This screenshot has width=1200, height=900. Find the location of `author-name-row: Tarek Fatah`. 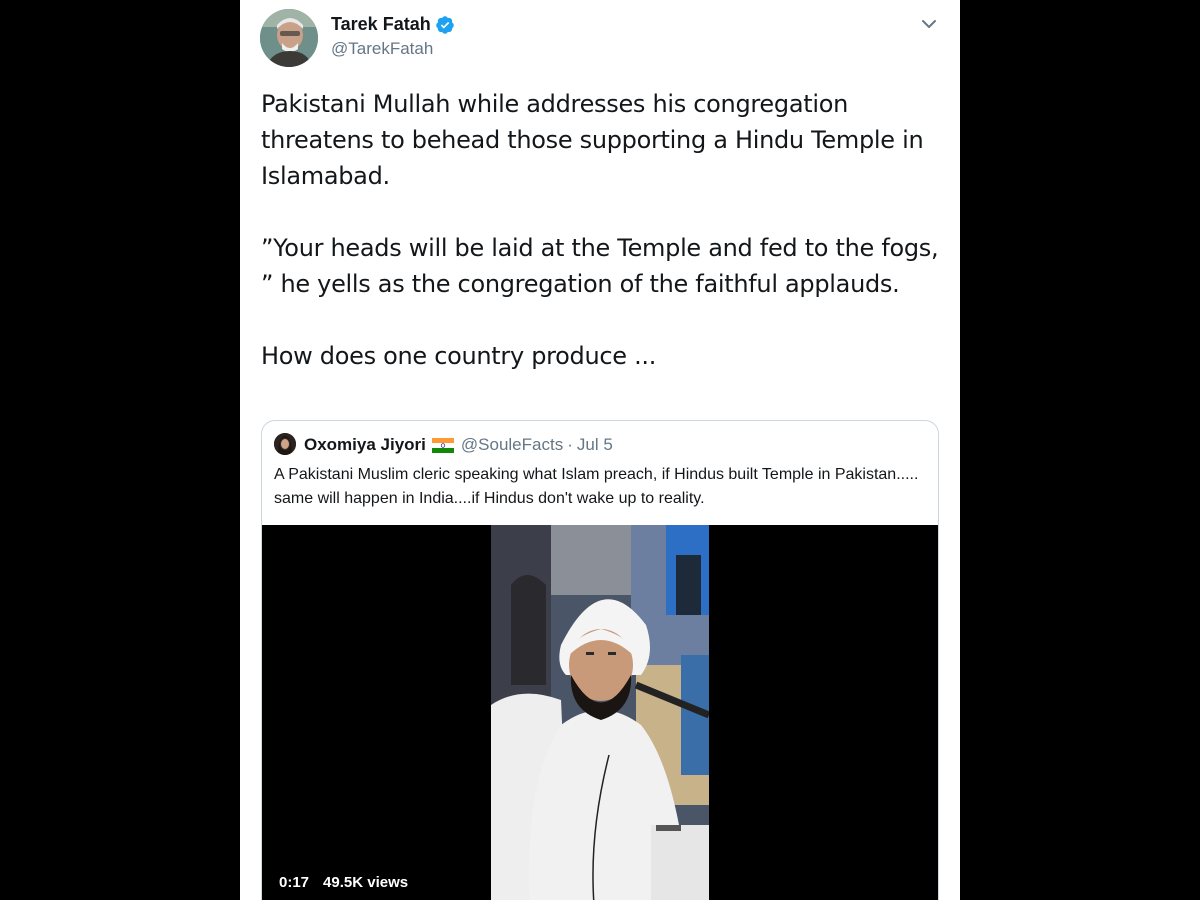

author-name-row: Tarek Fatah is located at coordinates (393, 24).